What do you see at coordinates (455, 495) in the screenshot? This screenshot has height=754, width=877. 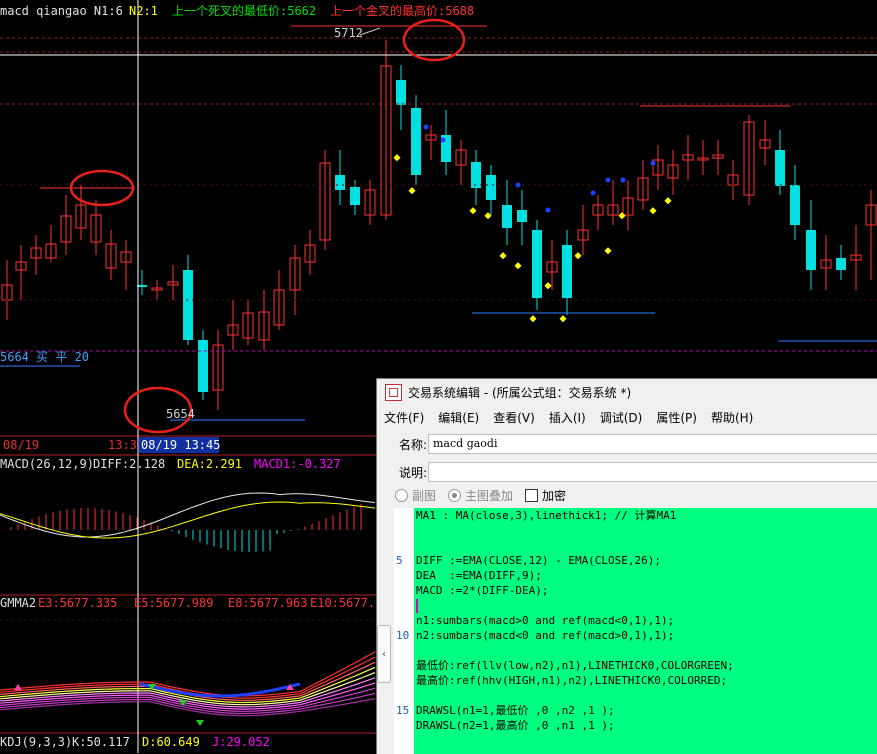 I see `radio-main-overlay-dot` at bounding box center [455, 495].